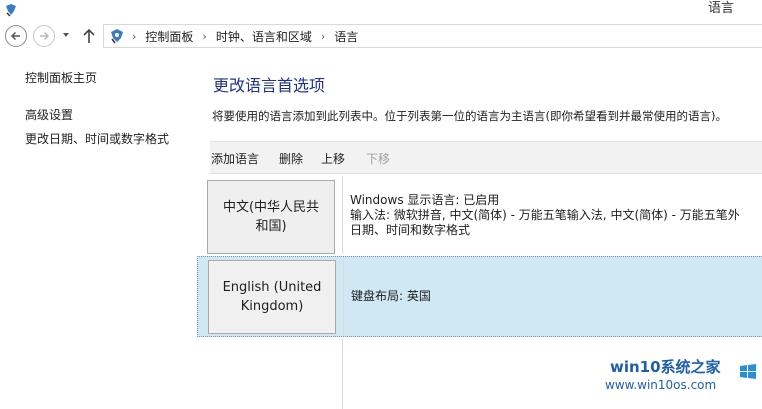 The image size is (762, 409). Describe the element at coordinates (235, 158) in the screenshot. I see `add-language-button: 添加语言` at that location.